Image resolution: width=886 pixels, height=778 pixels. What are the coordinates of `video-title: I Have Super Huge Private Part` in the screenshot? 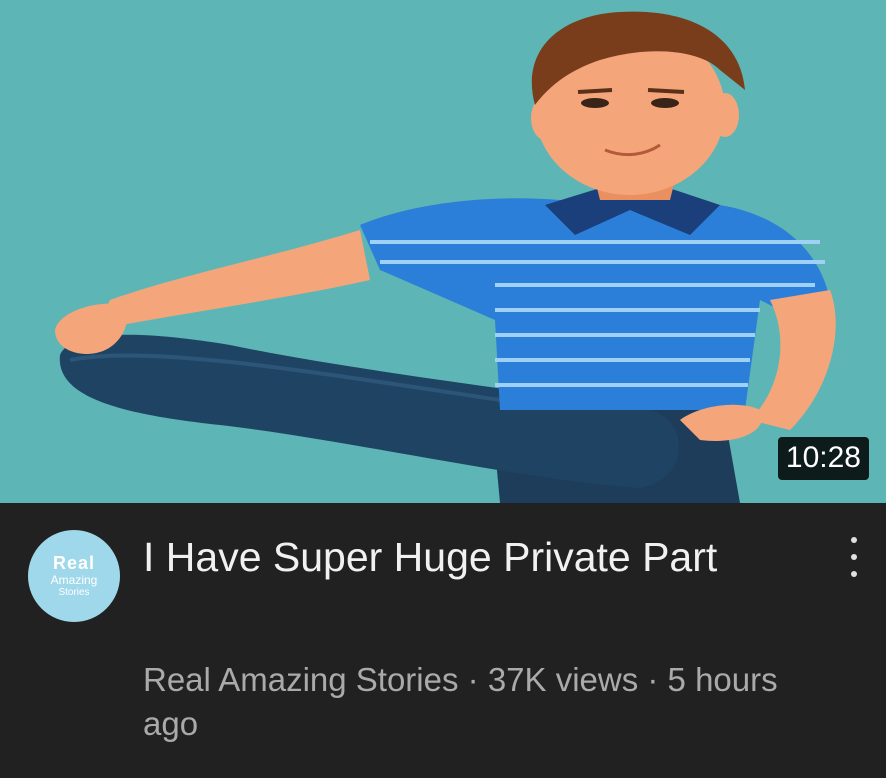 It's located at (473, 557).